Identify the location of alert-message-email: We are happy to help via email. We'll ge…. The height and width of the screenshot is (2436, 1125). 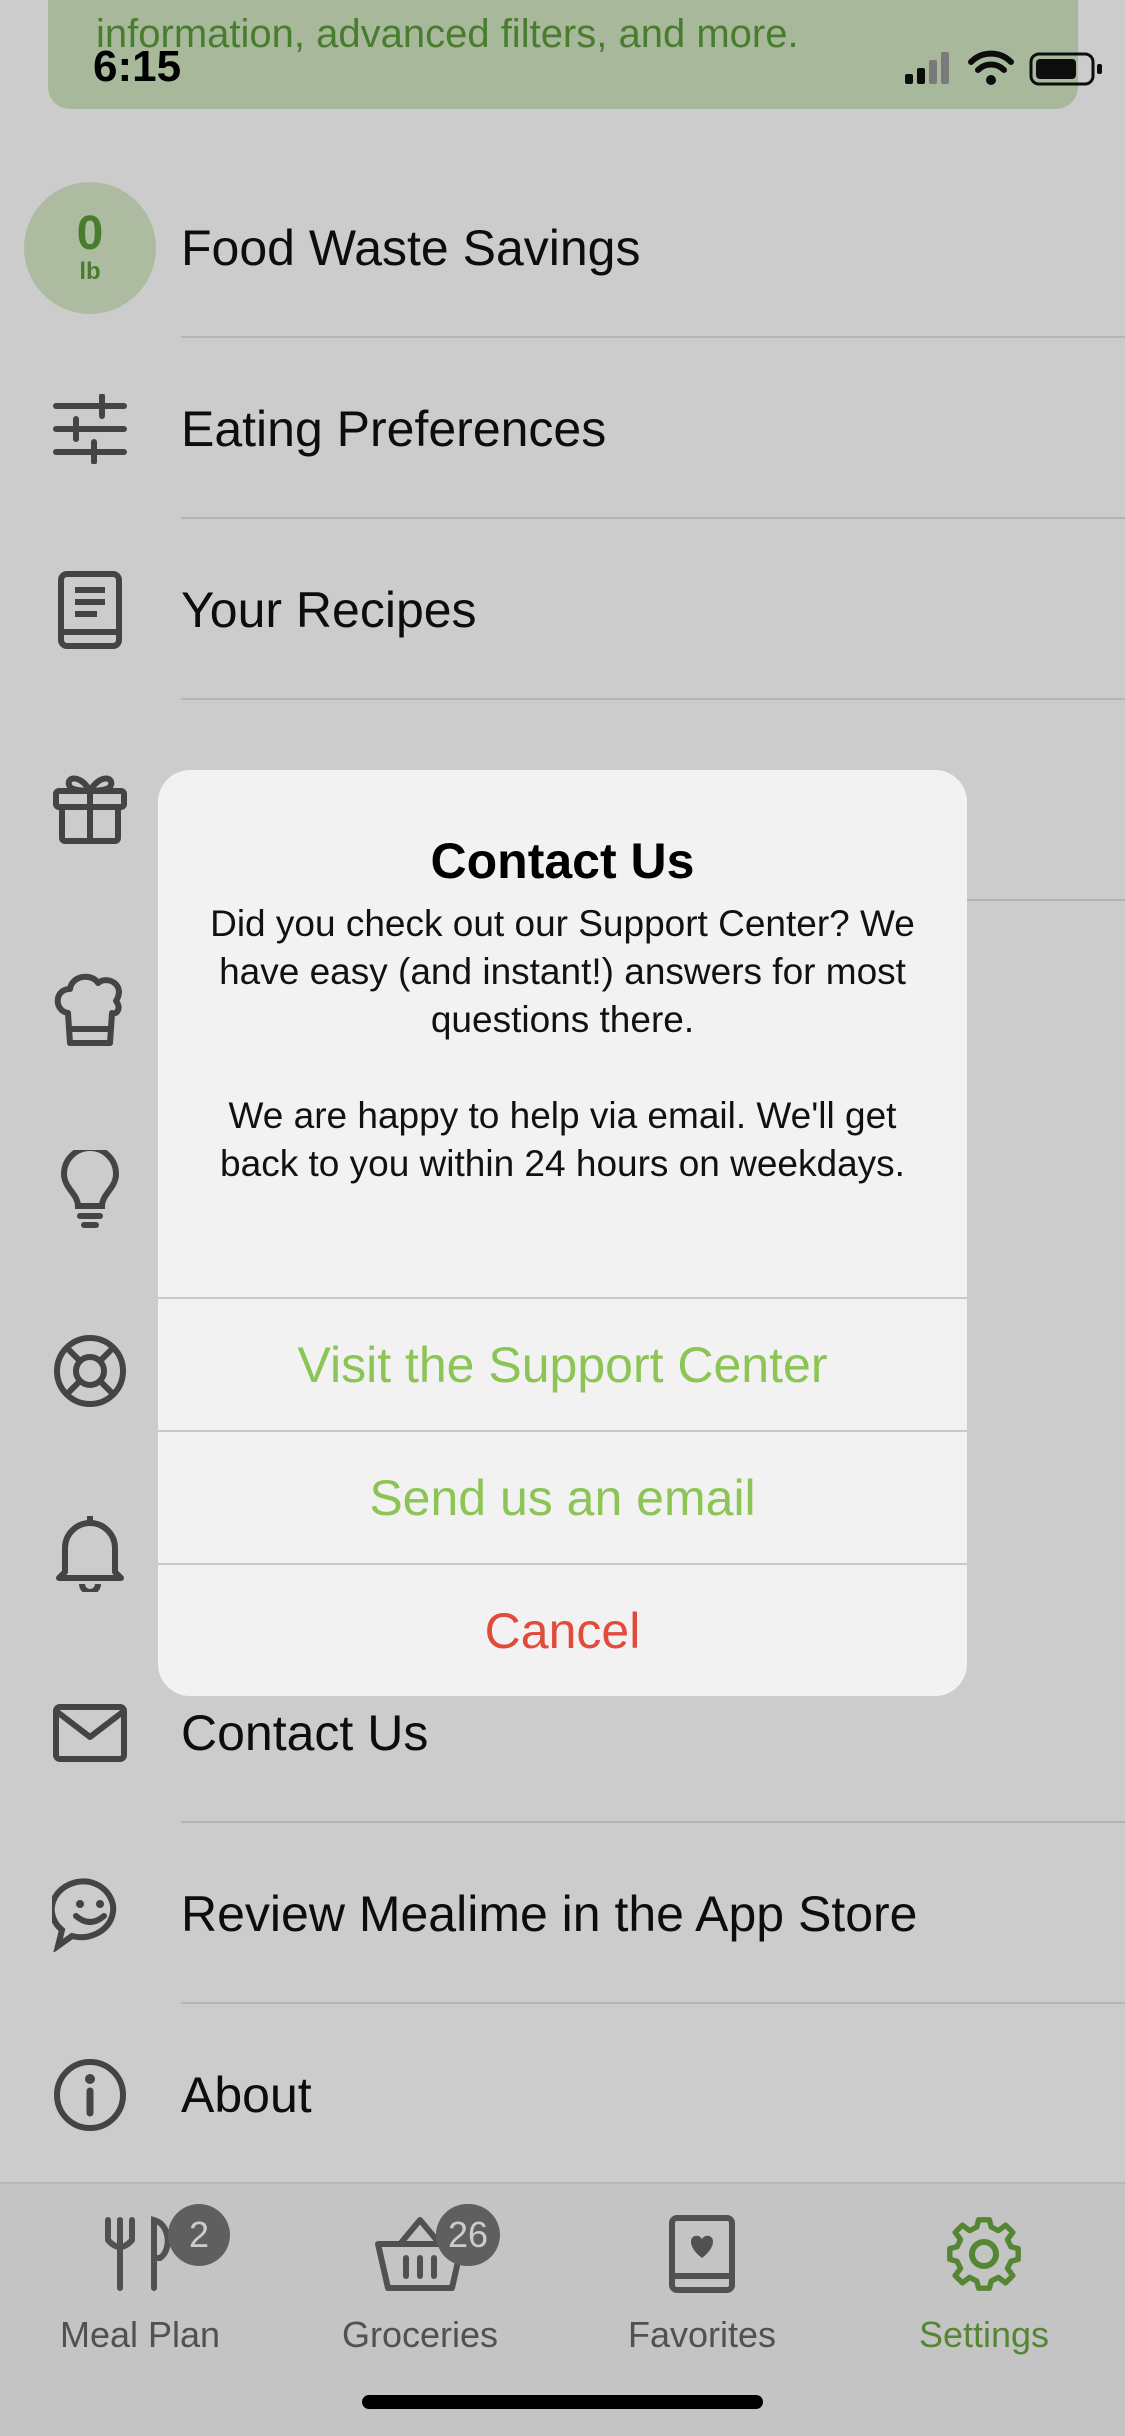
(562, 1139).